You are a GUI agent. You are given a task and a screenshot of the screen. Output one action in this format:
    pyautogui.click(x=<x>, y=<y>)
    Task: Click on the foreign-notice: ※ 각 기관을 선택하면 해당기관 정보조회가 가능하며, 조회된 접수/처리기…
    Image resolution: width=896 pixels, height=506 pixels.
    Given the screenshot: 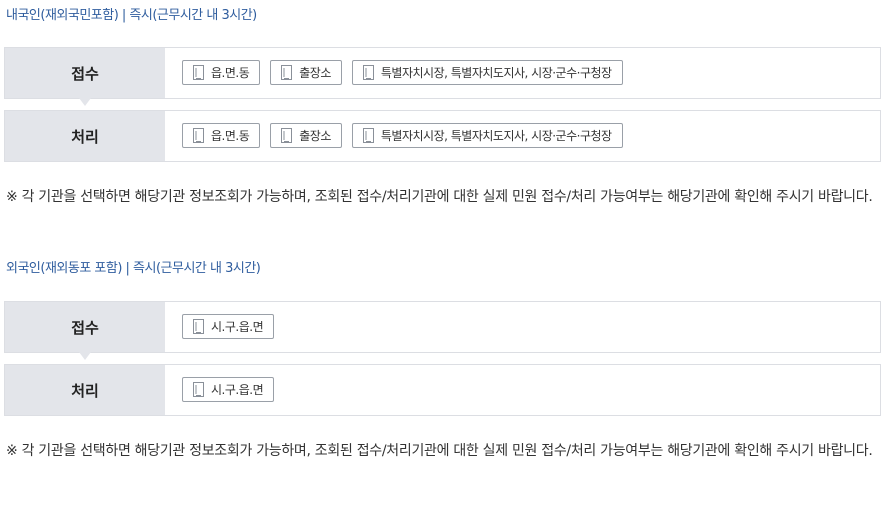 What is the action you would take?
    pyautogui.click(x=439, y=451)
    